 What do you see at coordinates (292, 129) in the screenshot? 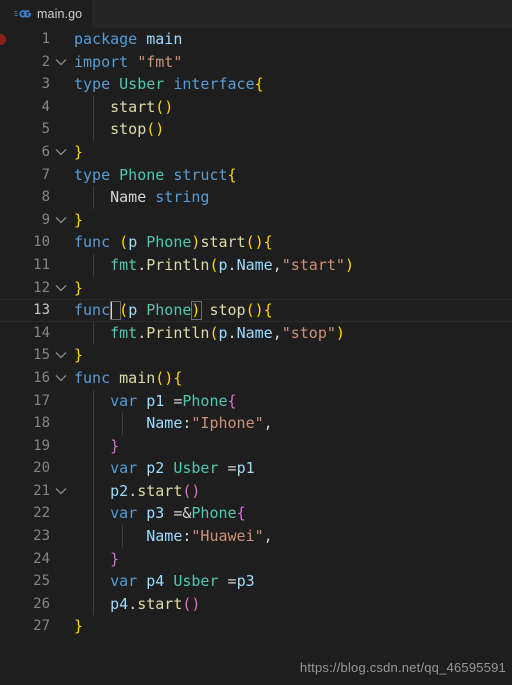
I see `line-content: stop()` at bounding box center [292, 129].